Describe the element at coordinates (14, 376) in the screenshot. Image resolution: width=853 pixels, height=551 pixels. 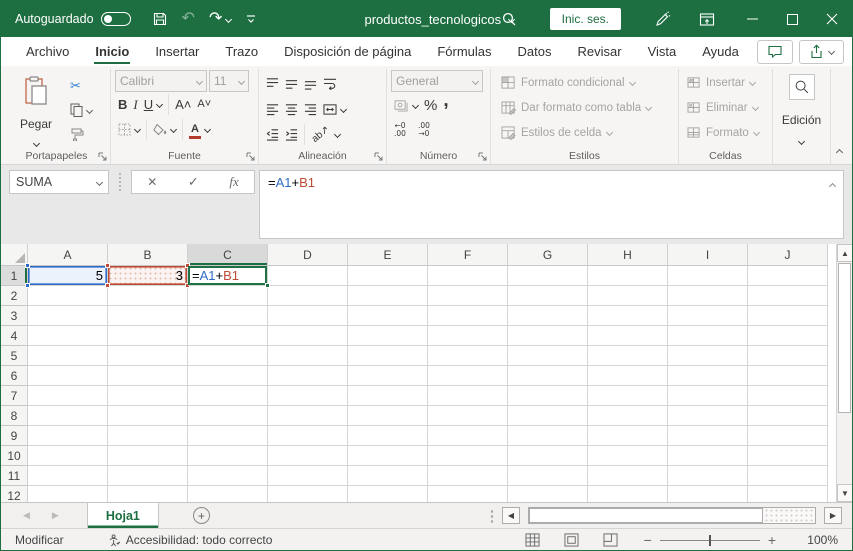
I see `row-header-6: 6` at that location.